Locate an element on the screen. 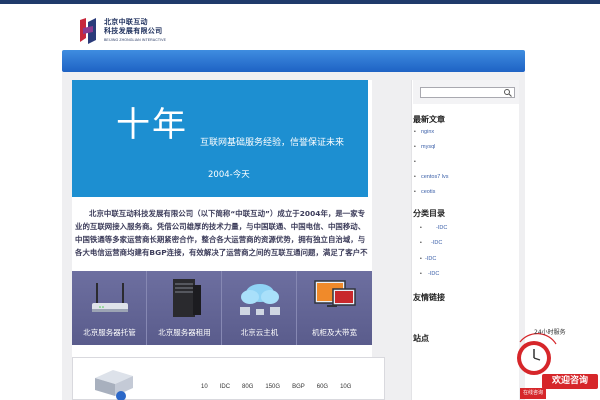 The image size is (600, 400). service-tile-cloud: 北京云主机 is located at coordinates (259, 308).